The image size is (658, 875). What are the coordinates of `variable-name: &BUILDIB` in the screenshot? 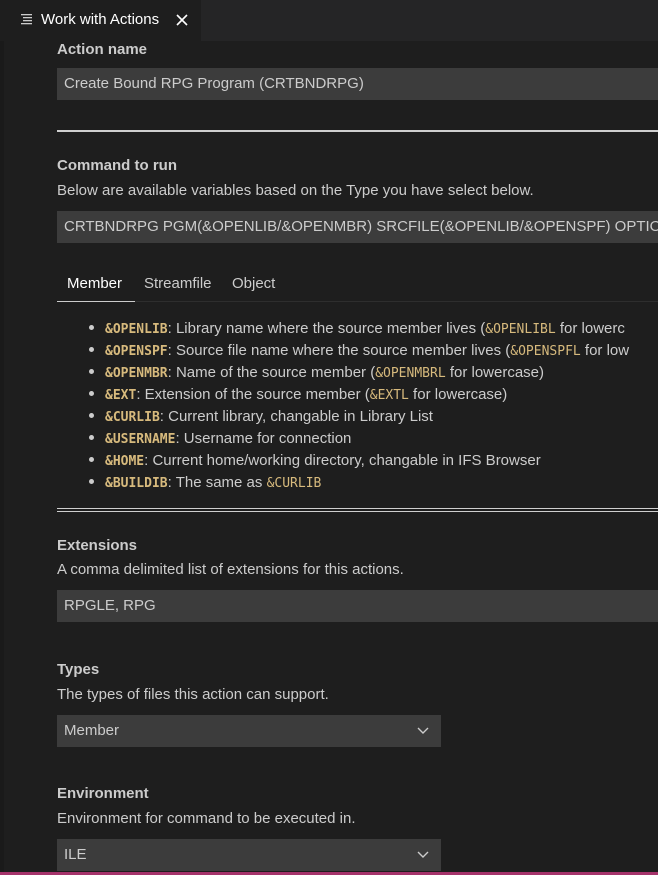 It's located at (136, 483).